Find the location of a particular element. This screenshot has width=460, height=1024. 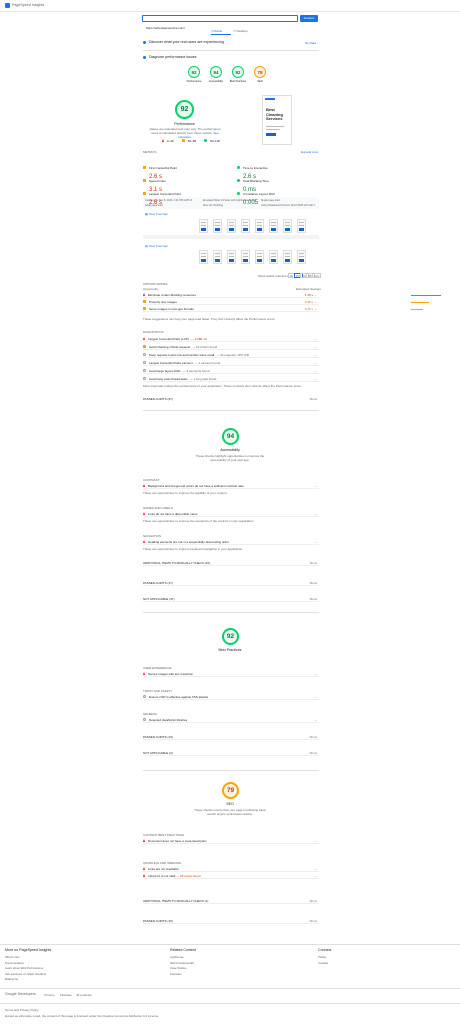

screenshot-logo is located at coordinates (270, 99).